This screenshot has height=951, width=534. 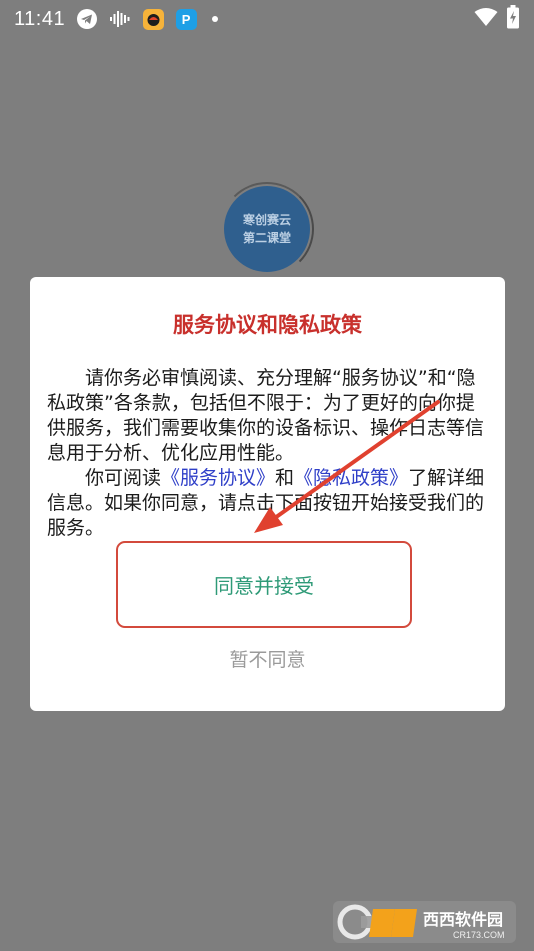 What do you see at coordinates (486, 19) in the screenshot?
I see `wifi-icon` at bounding box center [486, 19].